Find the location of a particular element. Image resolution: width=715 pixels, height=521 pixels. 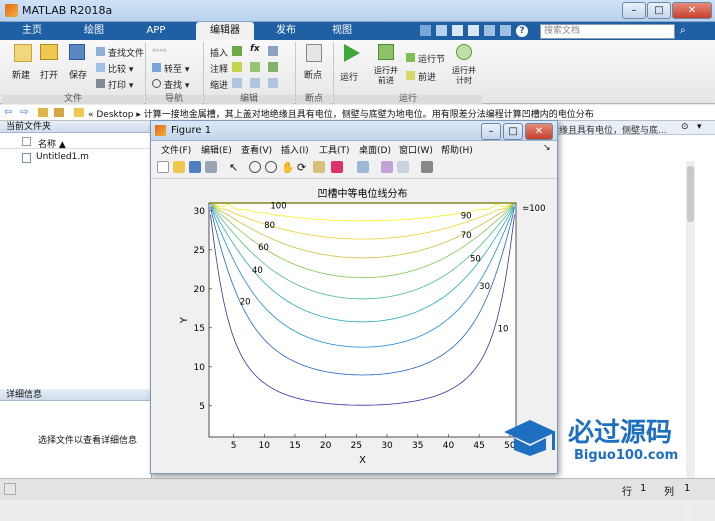

matlab-logo-icon is located at coordinates (11, 10).